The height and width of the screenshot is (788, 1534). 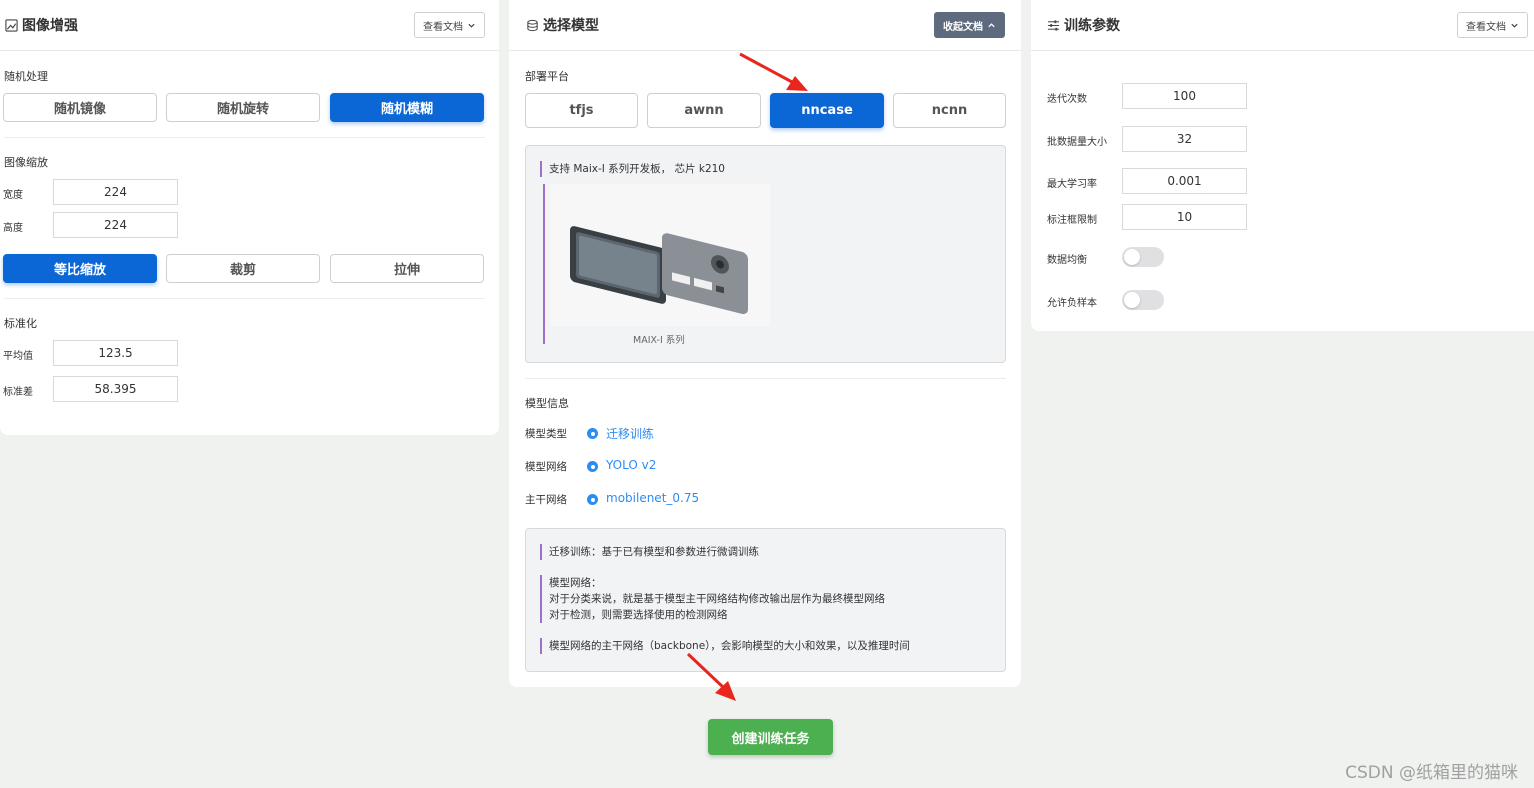 What do you see at coordinates (770, 737) in the screenshot?
I see `create-training-task-button: 创建训练任务` at bounding box center [770, 737].